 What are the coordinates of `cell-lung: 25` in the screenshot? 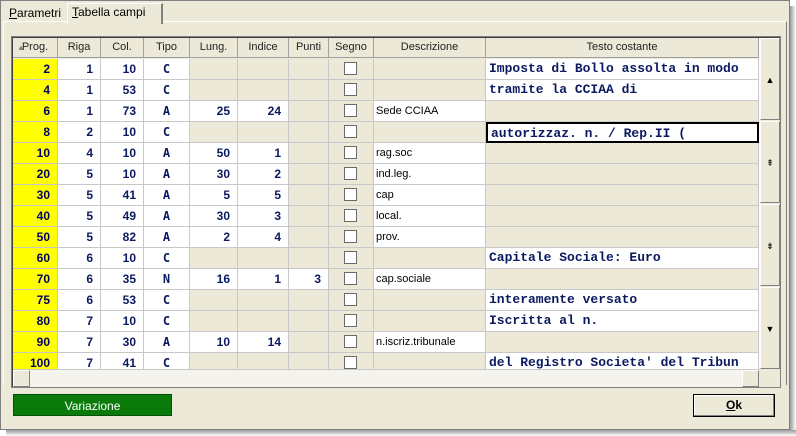 It's located at (214, 111).